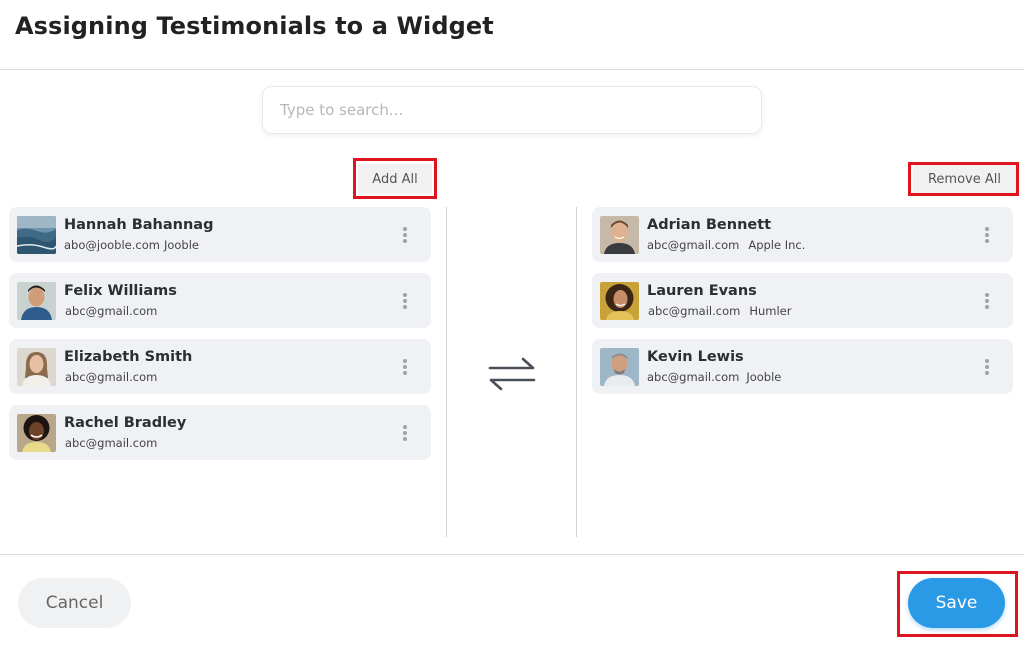 The height and width of the screenshot is (654, 1024). I want to click on cancel-button: Cancel, so click(74, 603).